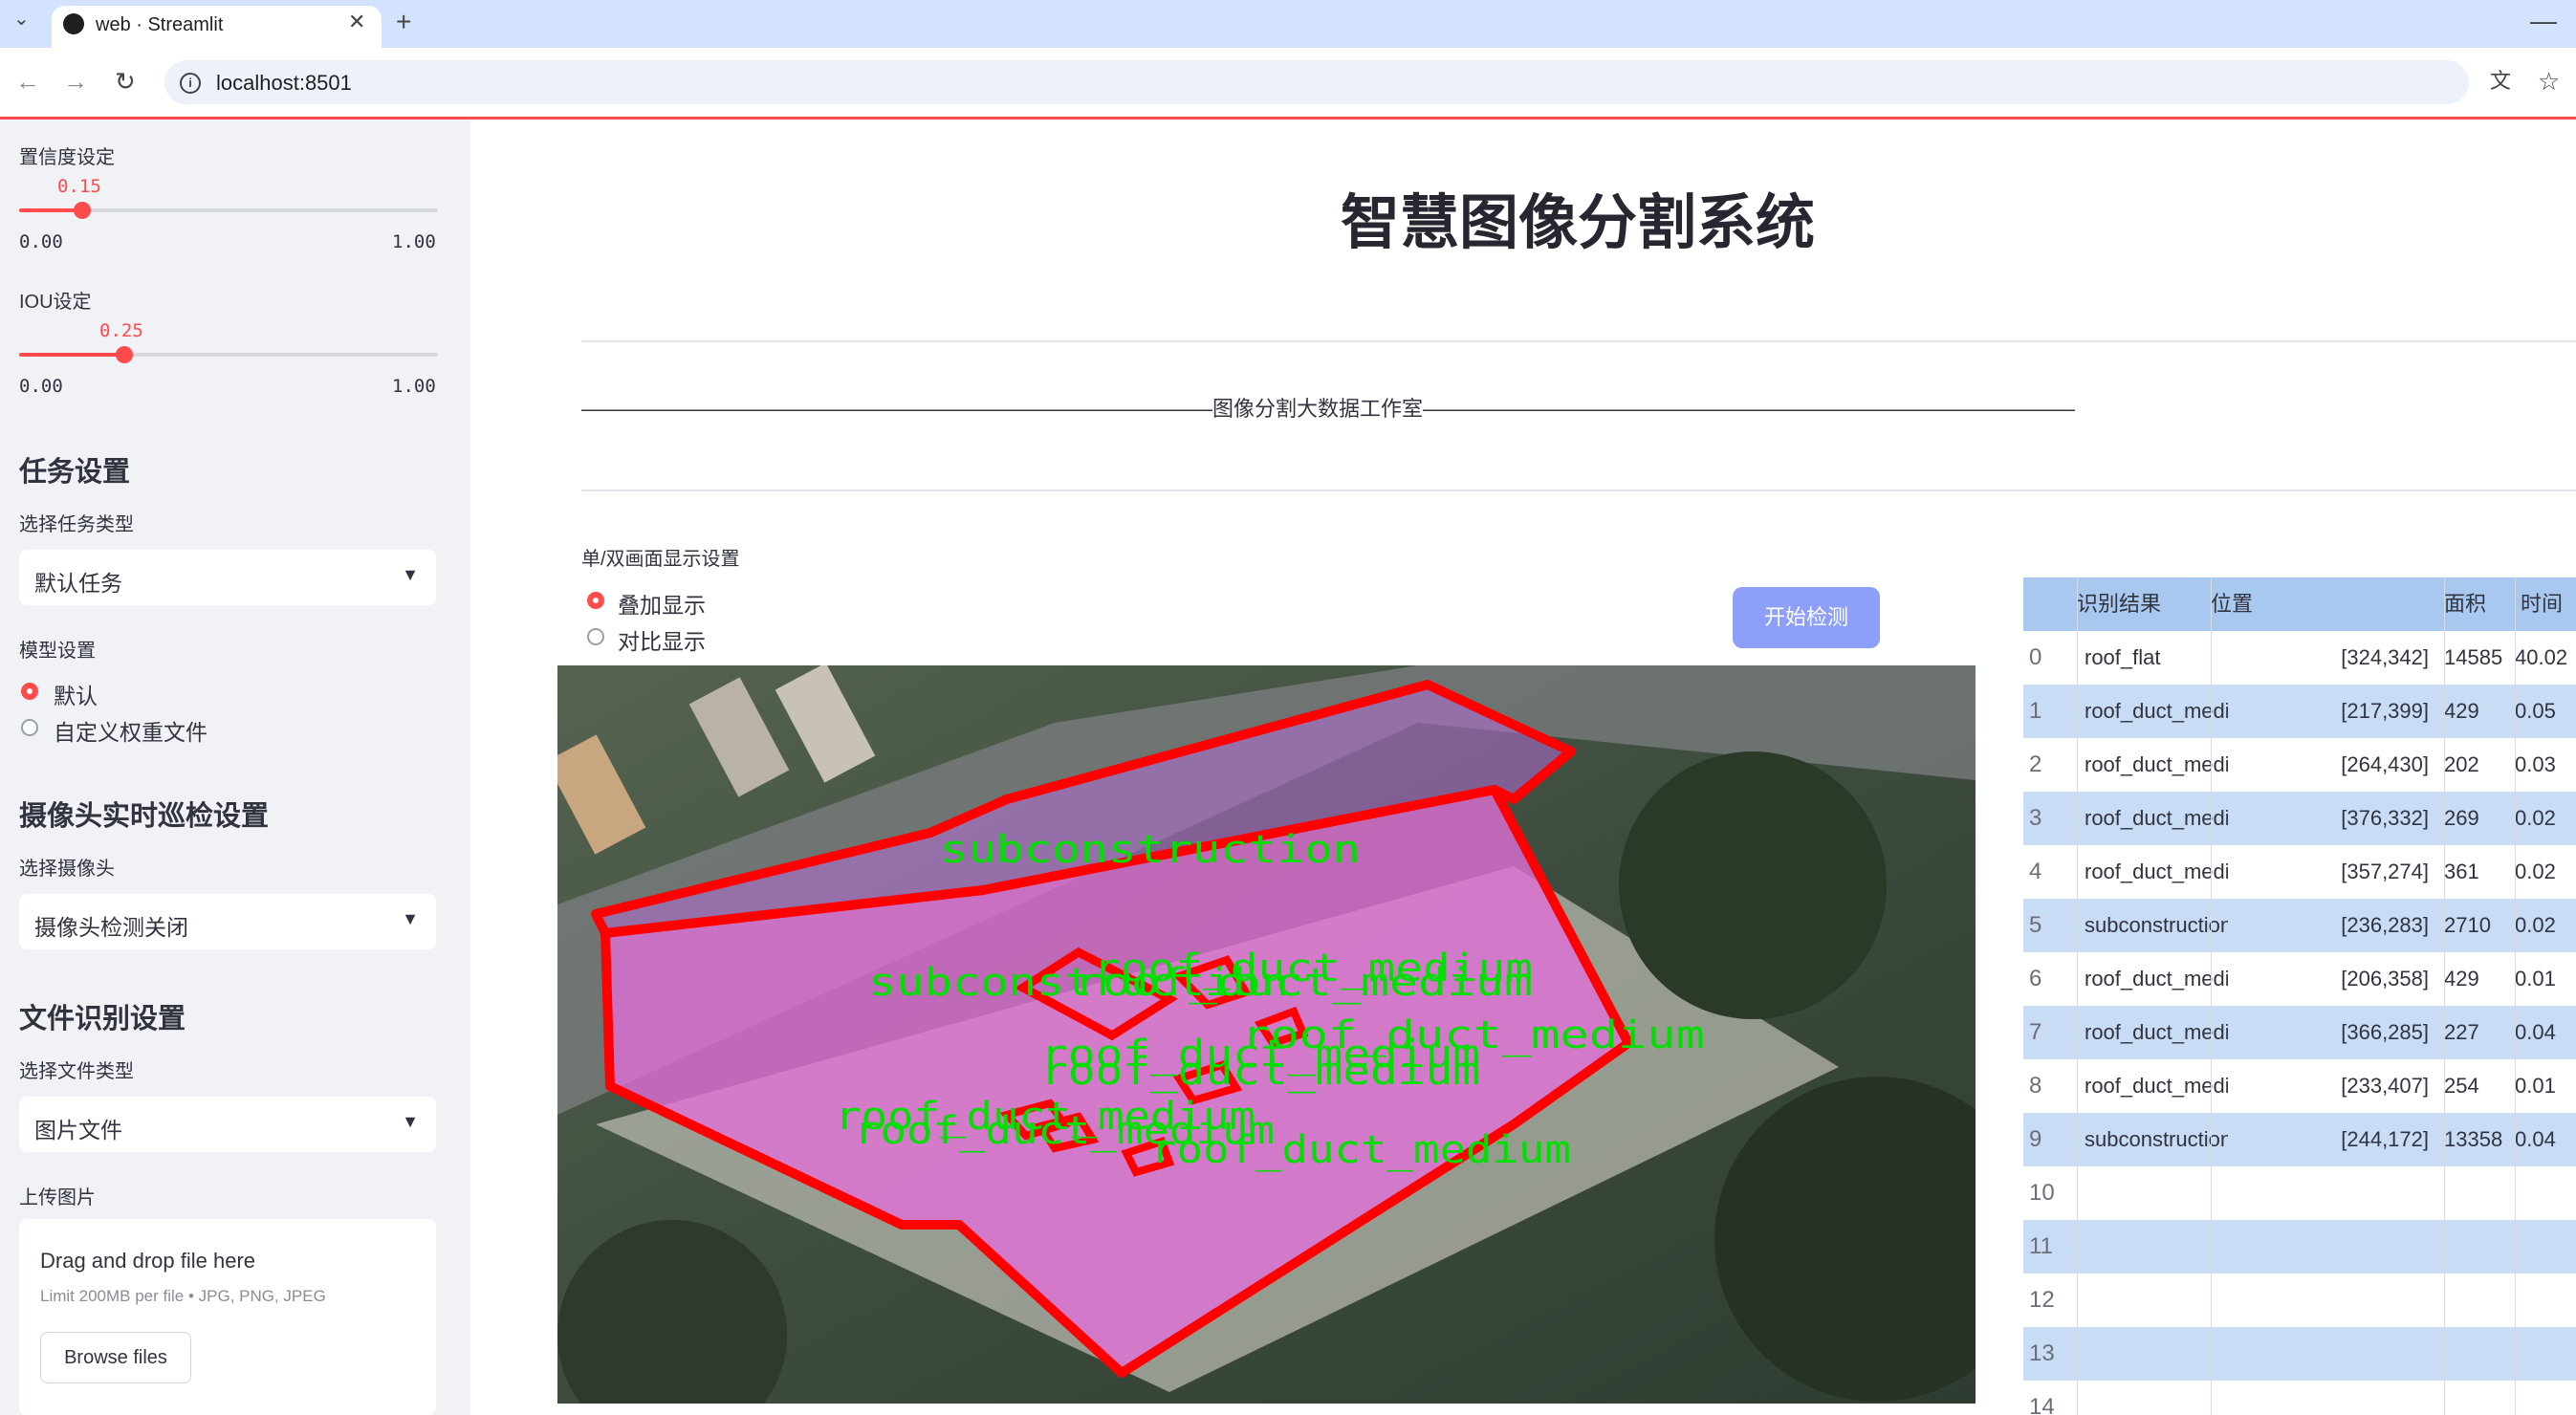 This screenshot has width=2576, height=1415. What do you see at coordinates (403, 22) in the screenshot?
I see `new-tab-icon: +` at bounding box center [403, 22].